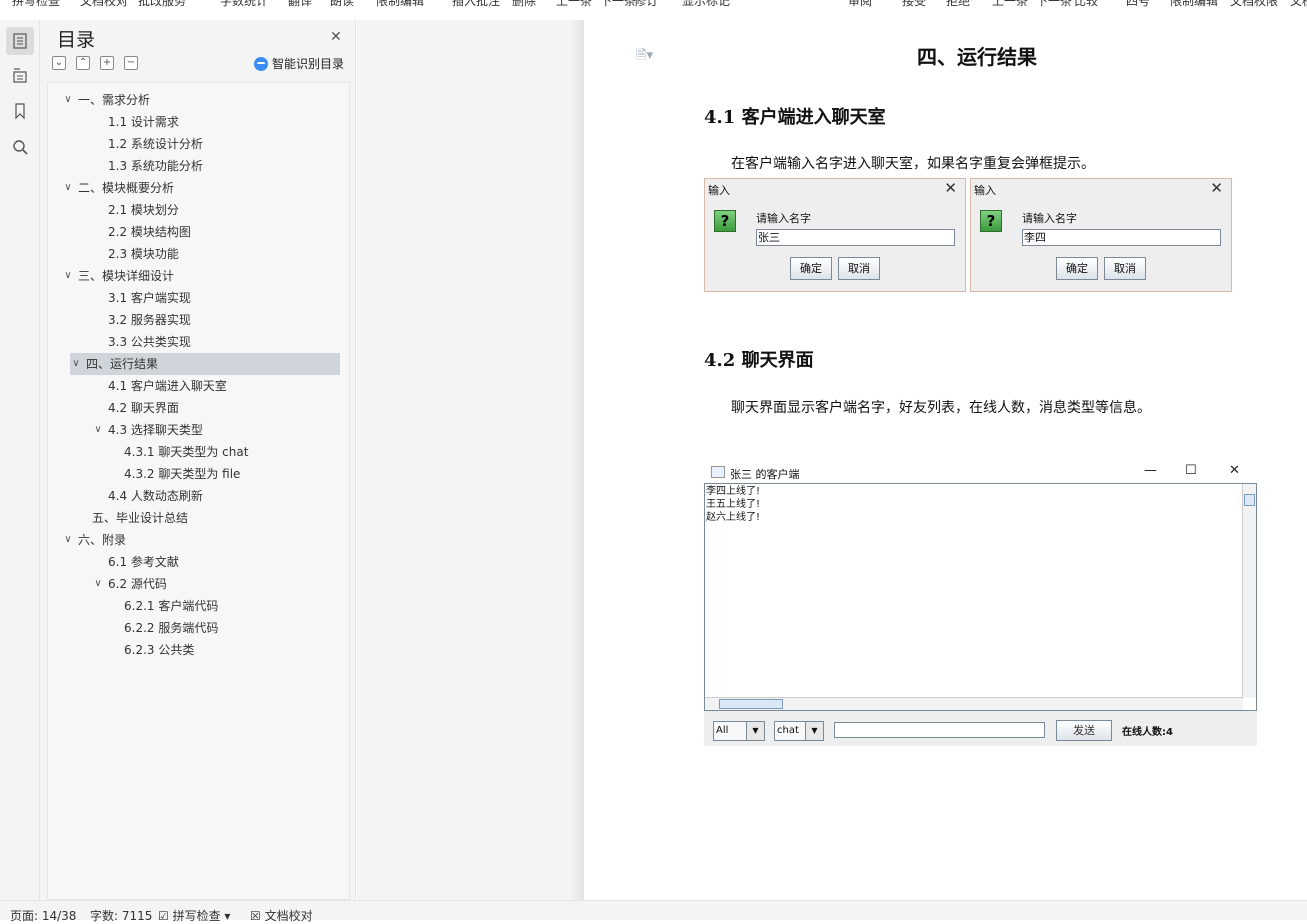 This screenshot has width=1307, height=924. I want to click on toc-item-label: 1.3 系统功能分析, so click(155, 166).